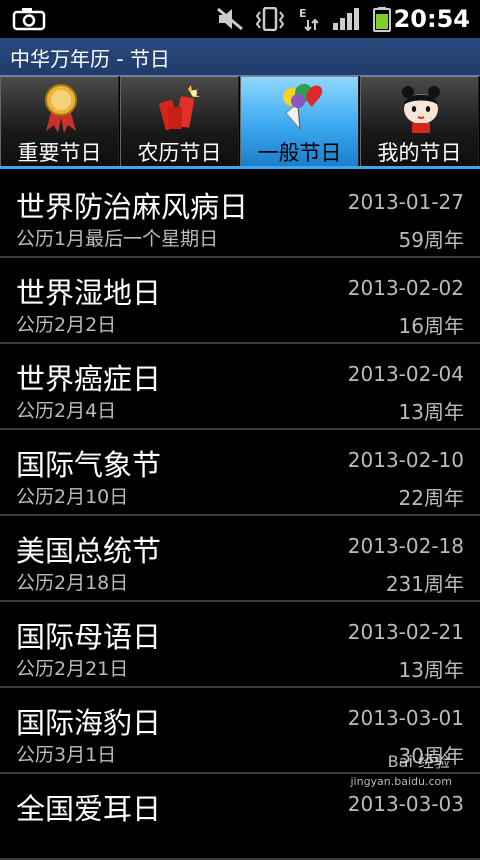 Image resolution: width=480 pixels, height=860 pixels. Describe the element at coordinates (270, 19) in the screenshot. I see `vibrate-icon` at that location.